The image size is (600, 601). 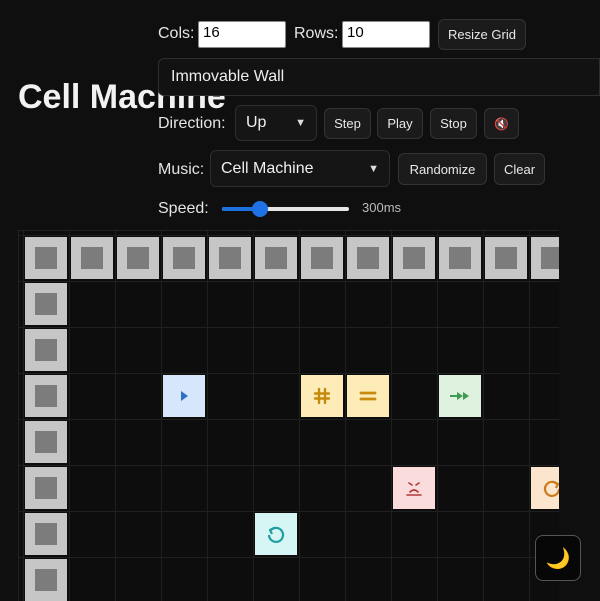 What do you see at coordinates (550, 488) in the screenshot?
I see `rotate-cw-icon` at bounding box center [550, 488].